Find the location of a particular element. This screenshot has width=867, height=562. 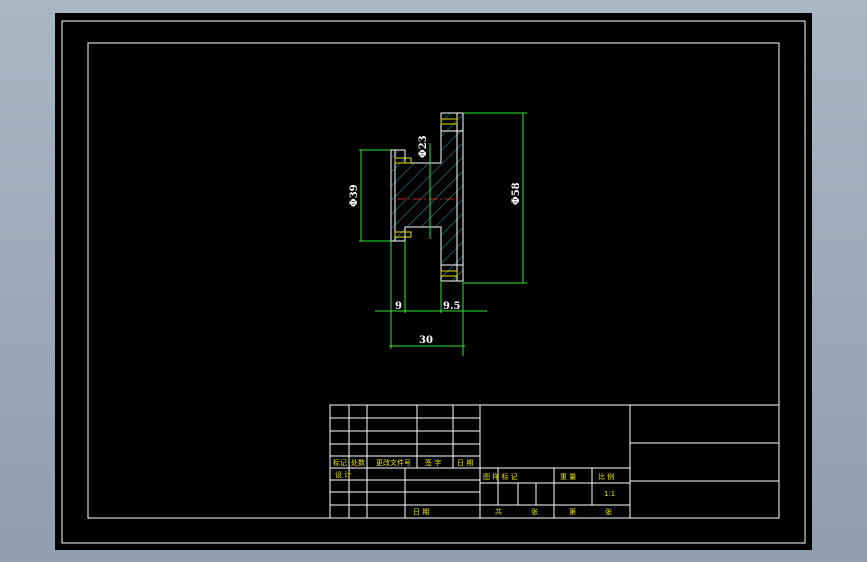

dim-text-bore-dia: Φ23 is located at coordinates (423, 146).